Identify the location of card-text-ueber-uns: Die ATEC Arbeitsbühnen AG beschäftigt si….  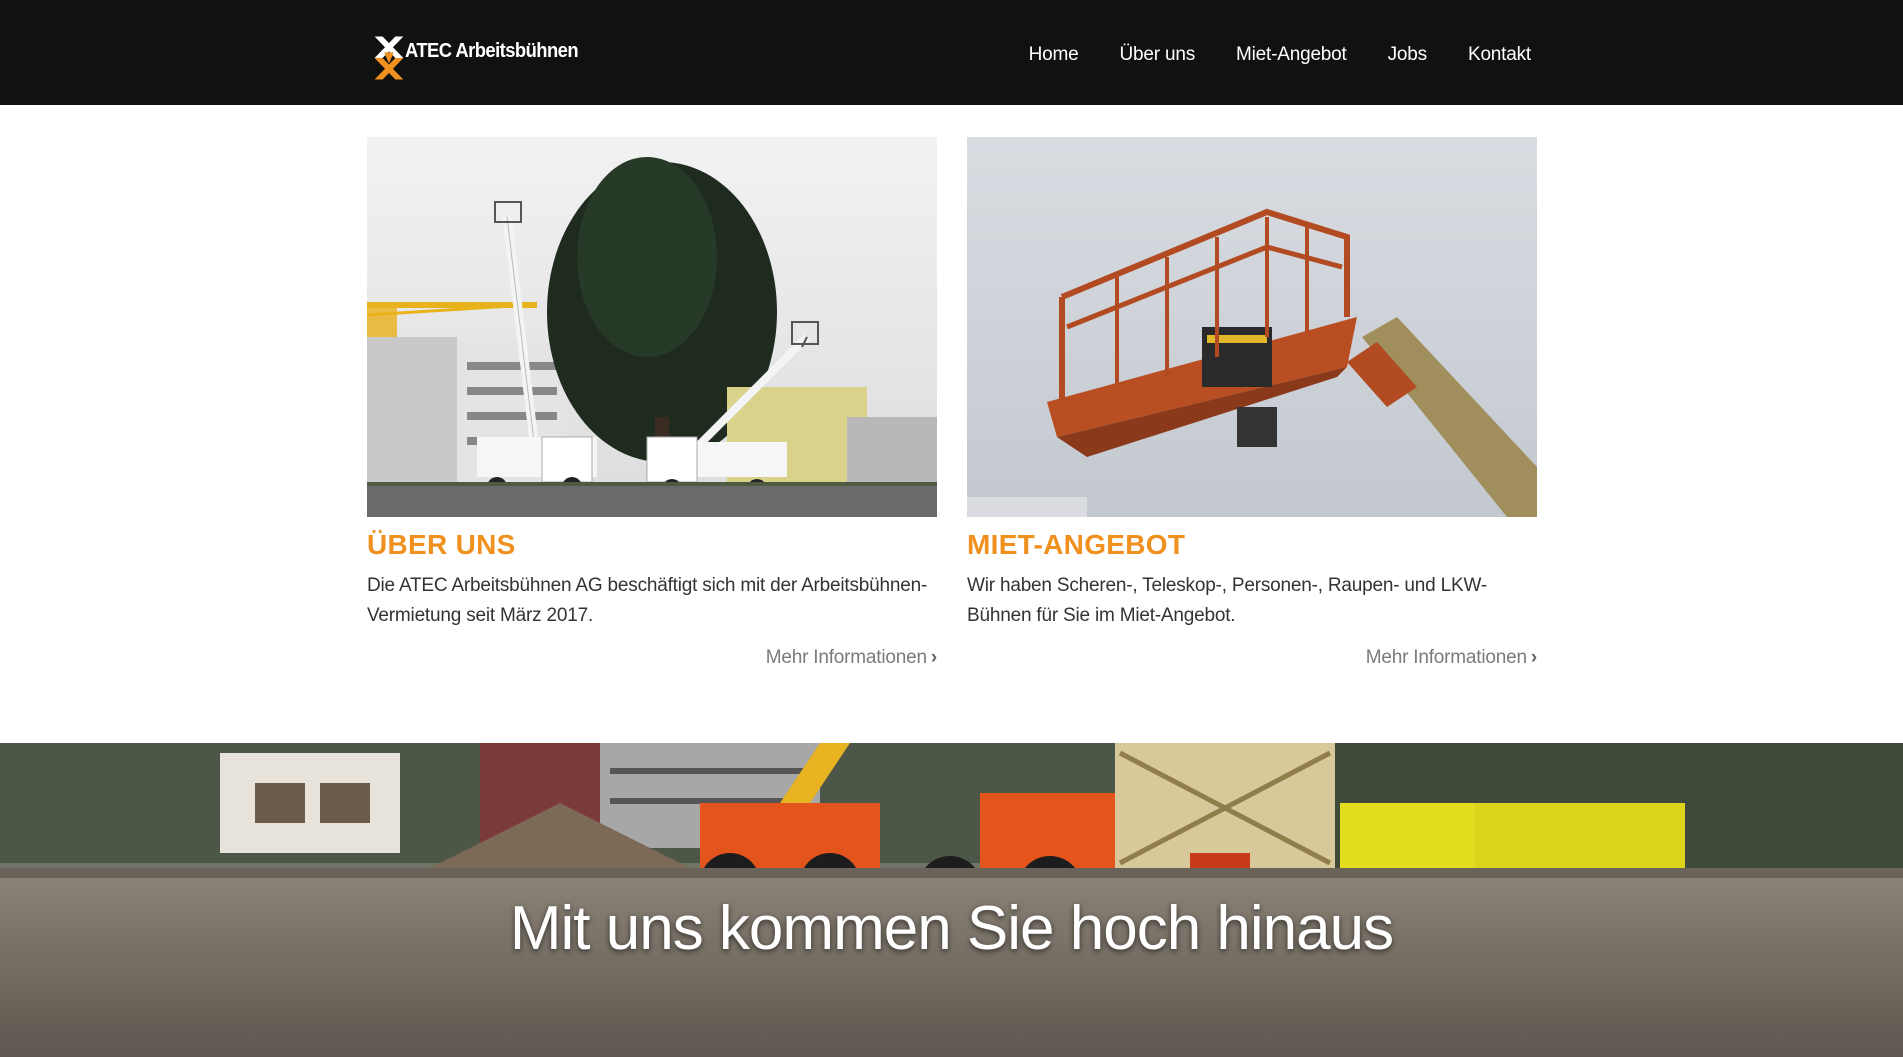
(647, 600).